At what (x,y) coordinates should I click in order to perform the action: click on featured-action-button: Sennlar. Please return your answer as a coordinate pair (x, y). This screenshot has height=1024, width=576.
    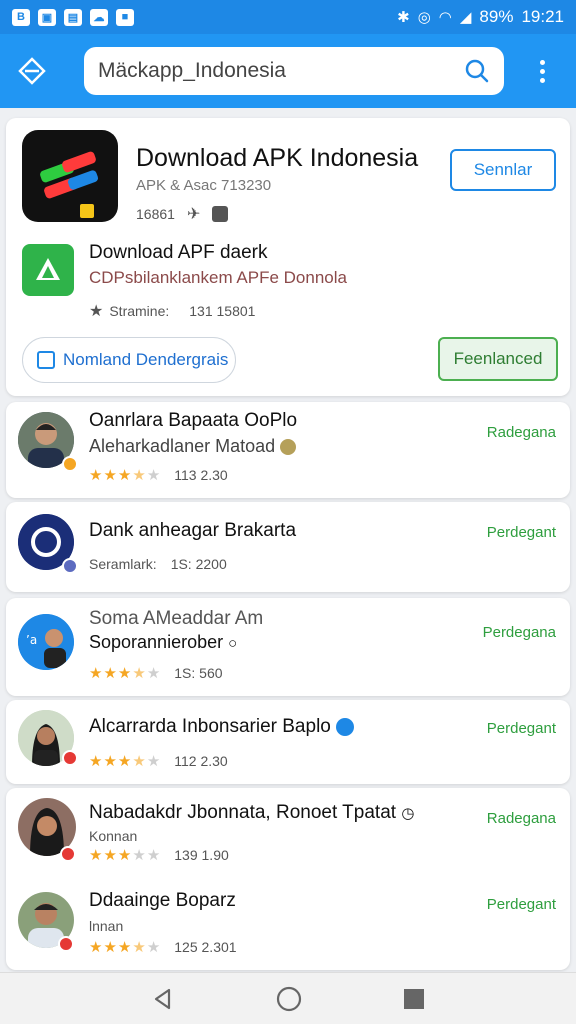
    Looking at the image, I should click on (503, 170).